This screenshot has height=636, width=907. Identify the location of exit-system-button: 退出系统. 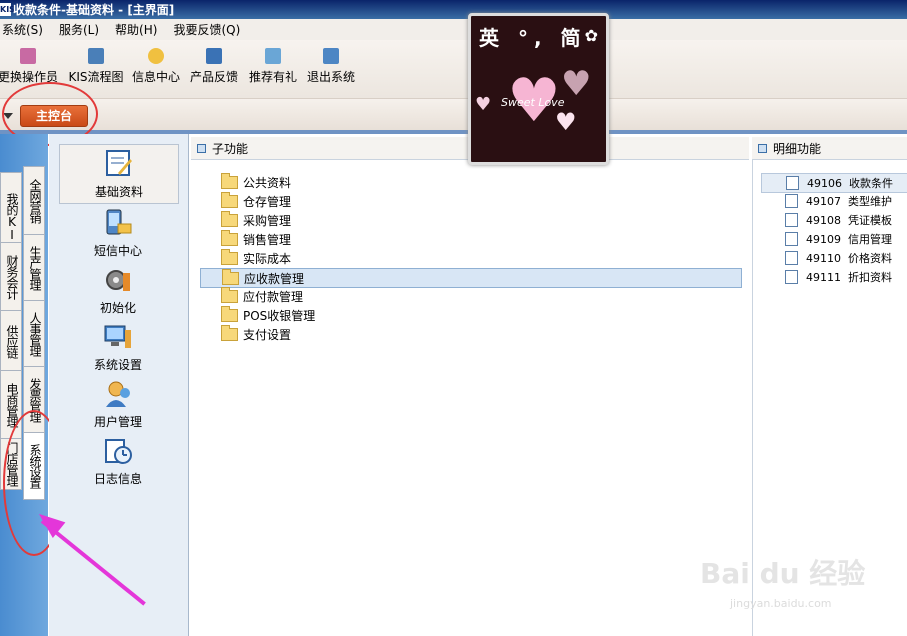
(331, 66).